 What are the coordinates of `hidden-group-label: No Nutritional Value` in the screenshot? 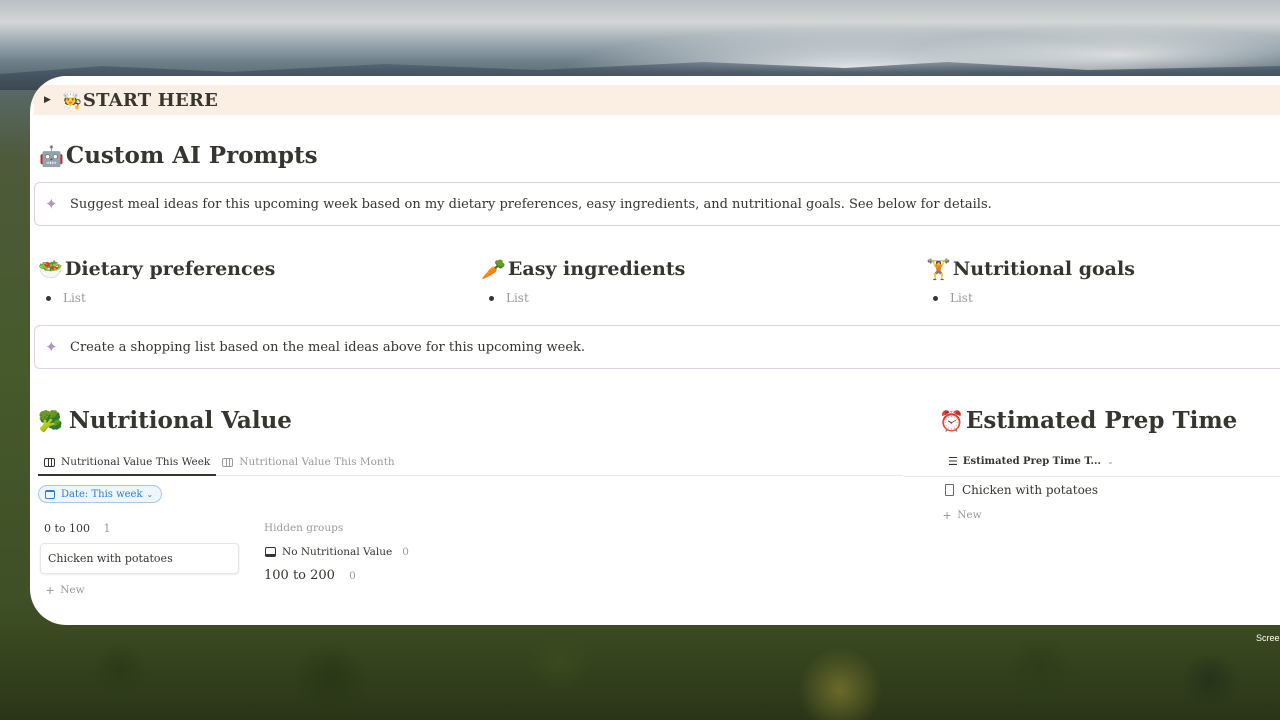 It's located at (337, 552).